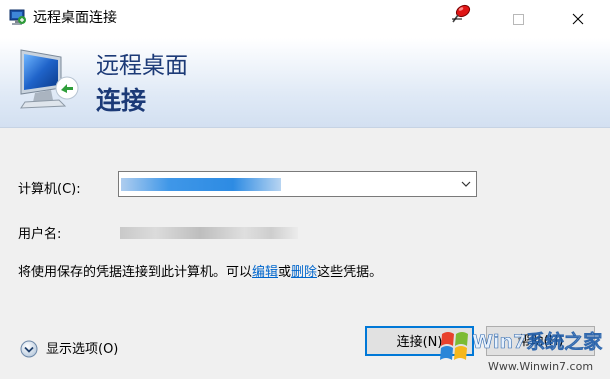 The height and width of the screenshot is (379, 610). Describe the element at coordinates (209, 233) in the screenshot. I see `username-value-redaction` at that location.